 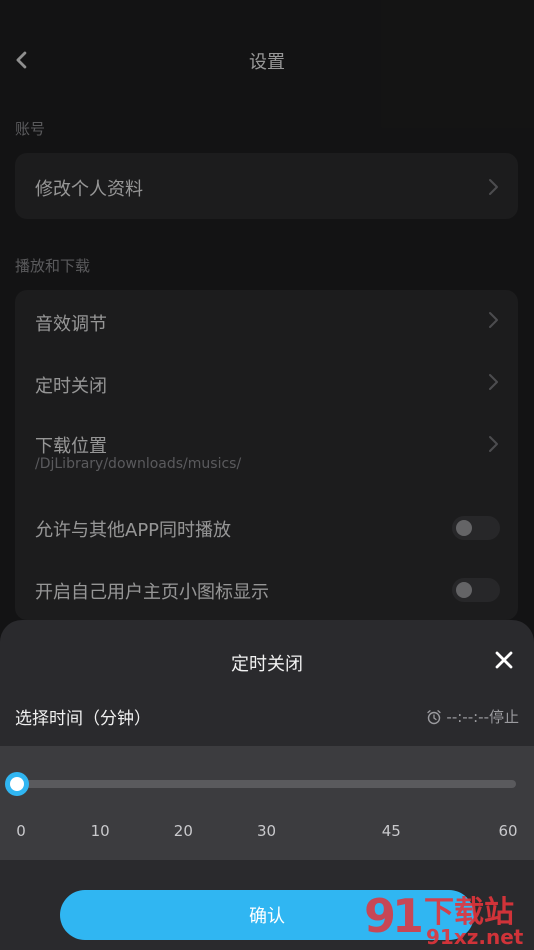 I want to click on slider-thumb, so click(x=17, y=784).